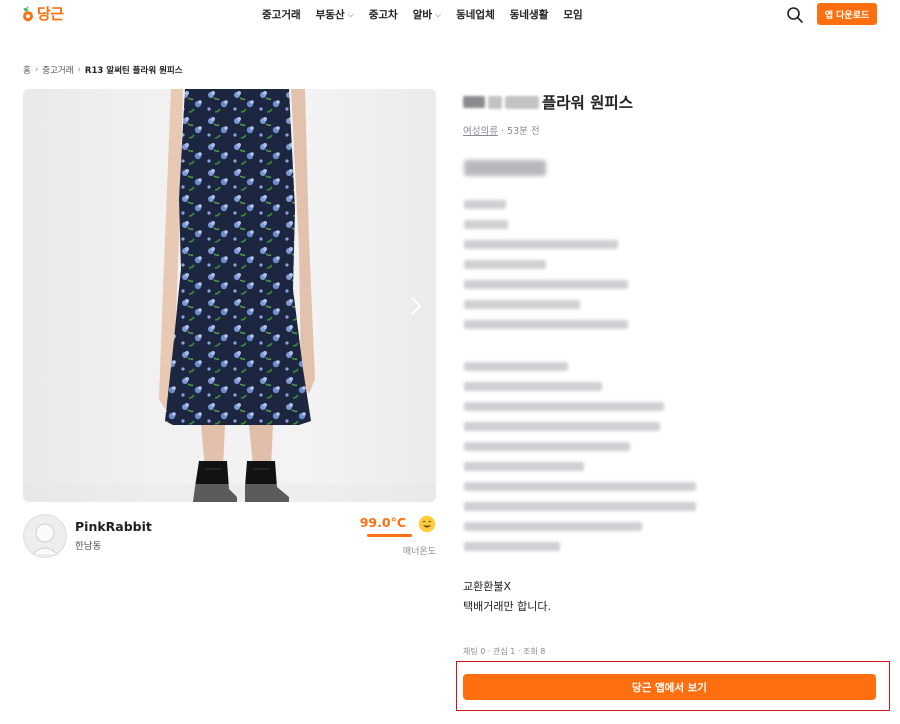  Describe the element at coordinates (669, 687) in the screenshot. I see `open-in-app-button: 당근 앱에서 보기` at that location.